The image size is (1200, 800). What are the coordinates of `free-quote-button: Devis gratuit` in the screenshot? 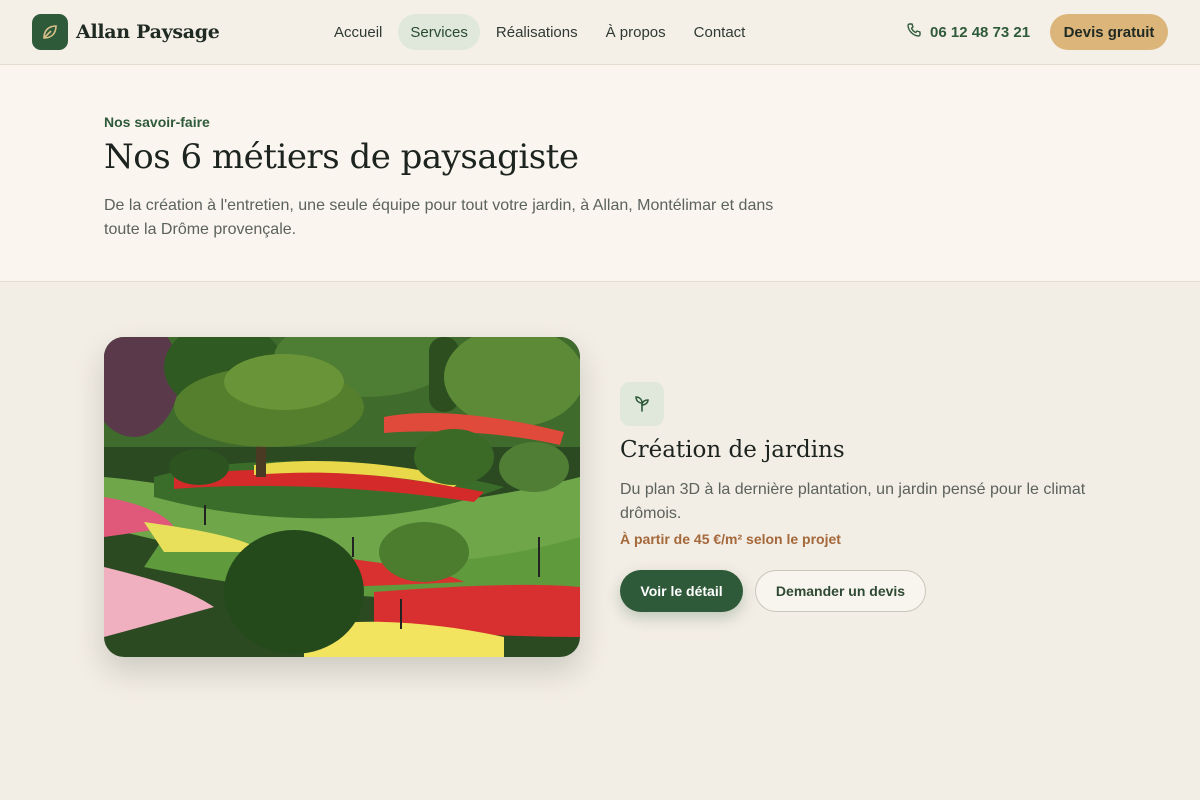 It's located at (1109, 32).